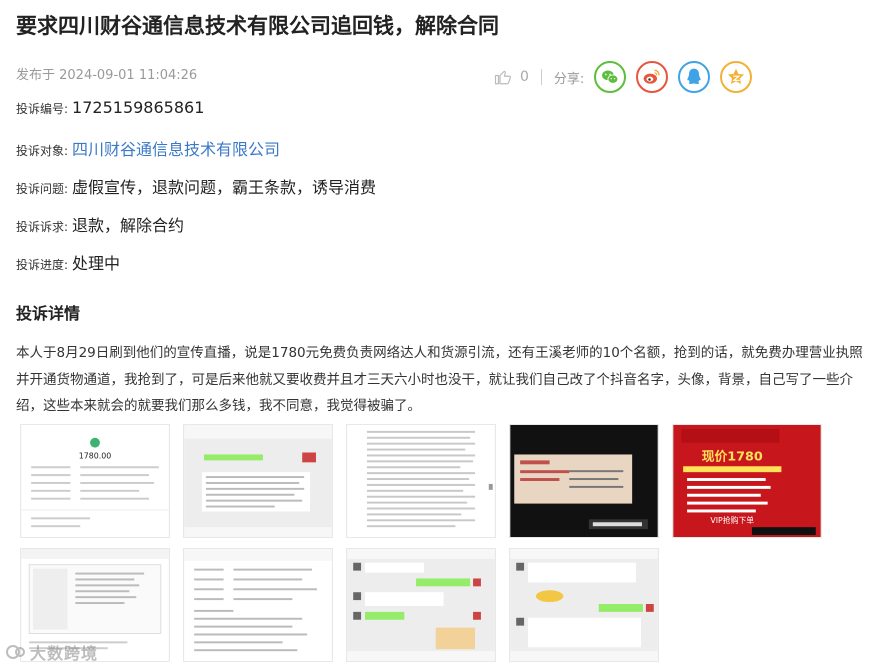  What do you see at coordinates (42, 189) in the screenshot?
I see `complaint-issue-label: 投诉问题:` at bounding box center [42, 189].